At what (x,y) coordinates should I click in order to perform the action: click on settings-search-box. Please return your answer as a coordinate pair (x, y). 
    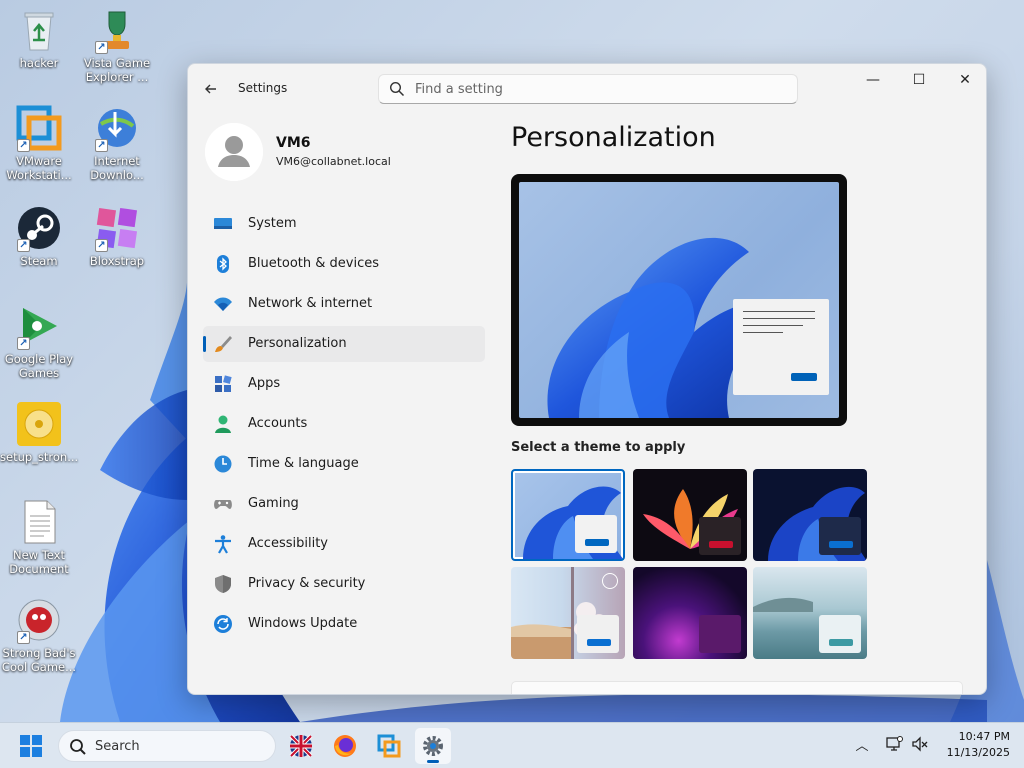
    Looking at the image, I should click on (588, 89).